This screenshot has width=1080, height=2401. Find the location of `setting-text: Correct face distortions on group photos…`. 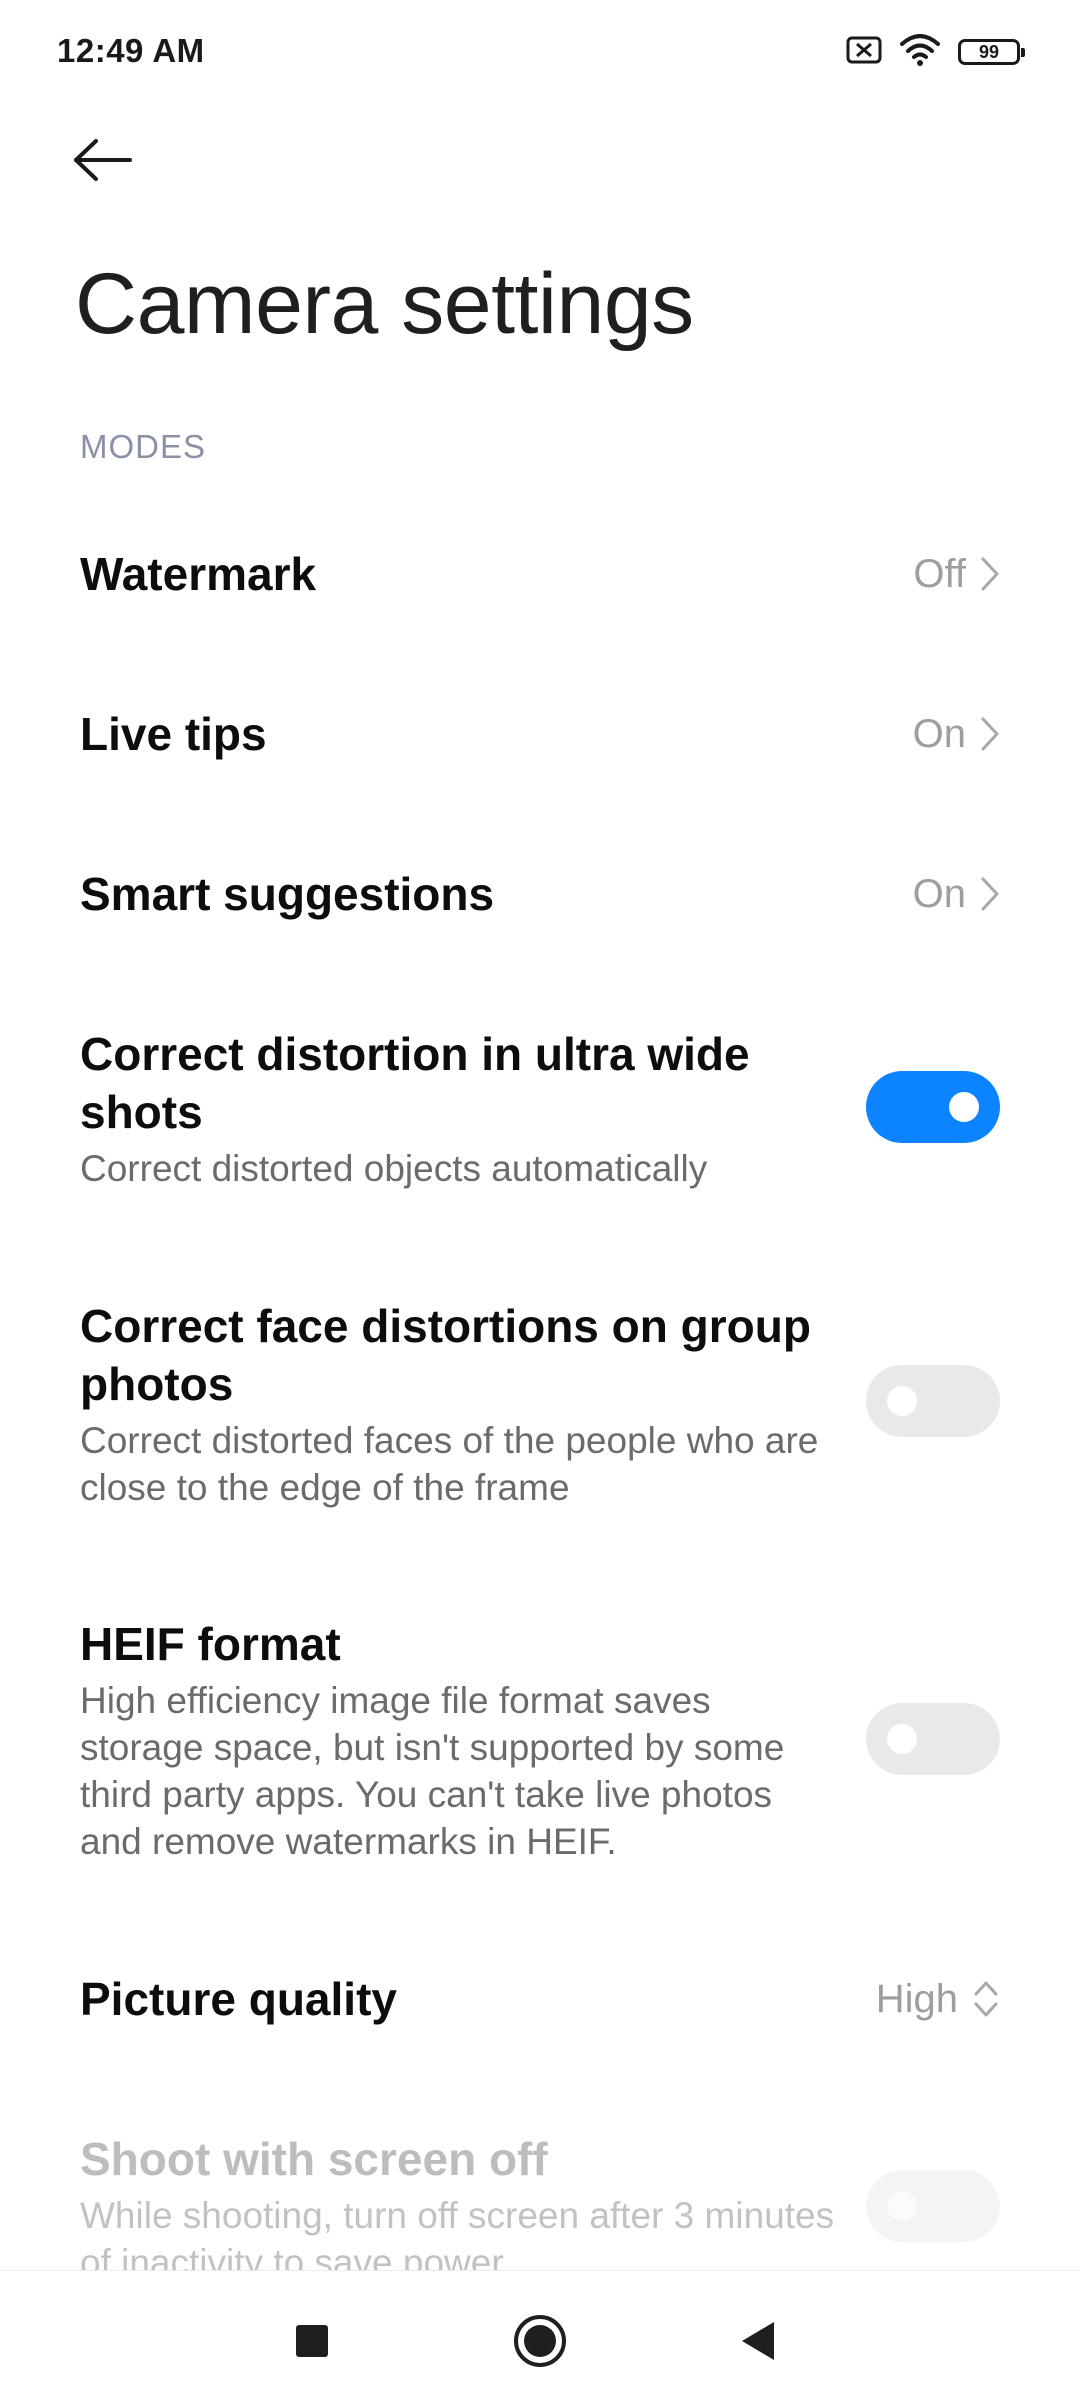

setting-text: Correct face distortions on group photos… is located at coordinates (460, 1404).